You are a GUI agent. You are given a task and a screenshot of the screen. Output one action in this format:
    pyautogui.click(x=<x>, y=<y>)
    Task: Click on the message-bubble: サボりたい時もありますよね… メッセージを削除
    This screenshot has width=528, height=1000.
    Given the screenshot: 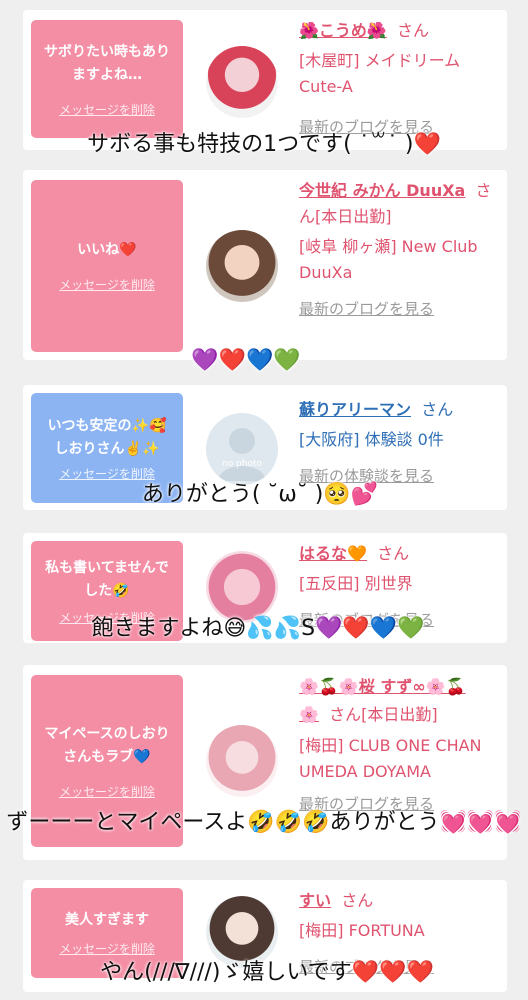 What is the action you would take?
    pyautogui.click(x=107, y=79)
    